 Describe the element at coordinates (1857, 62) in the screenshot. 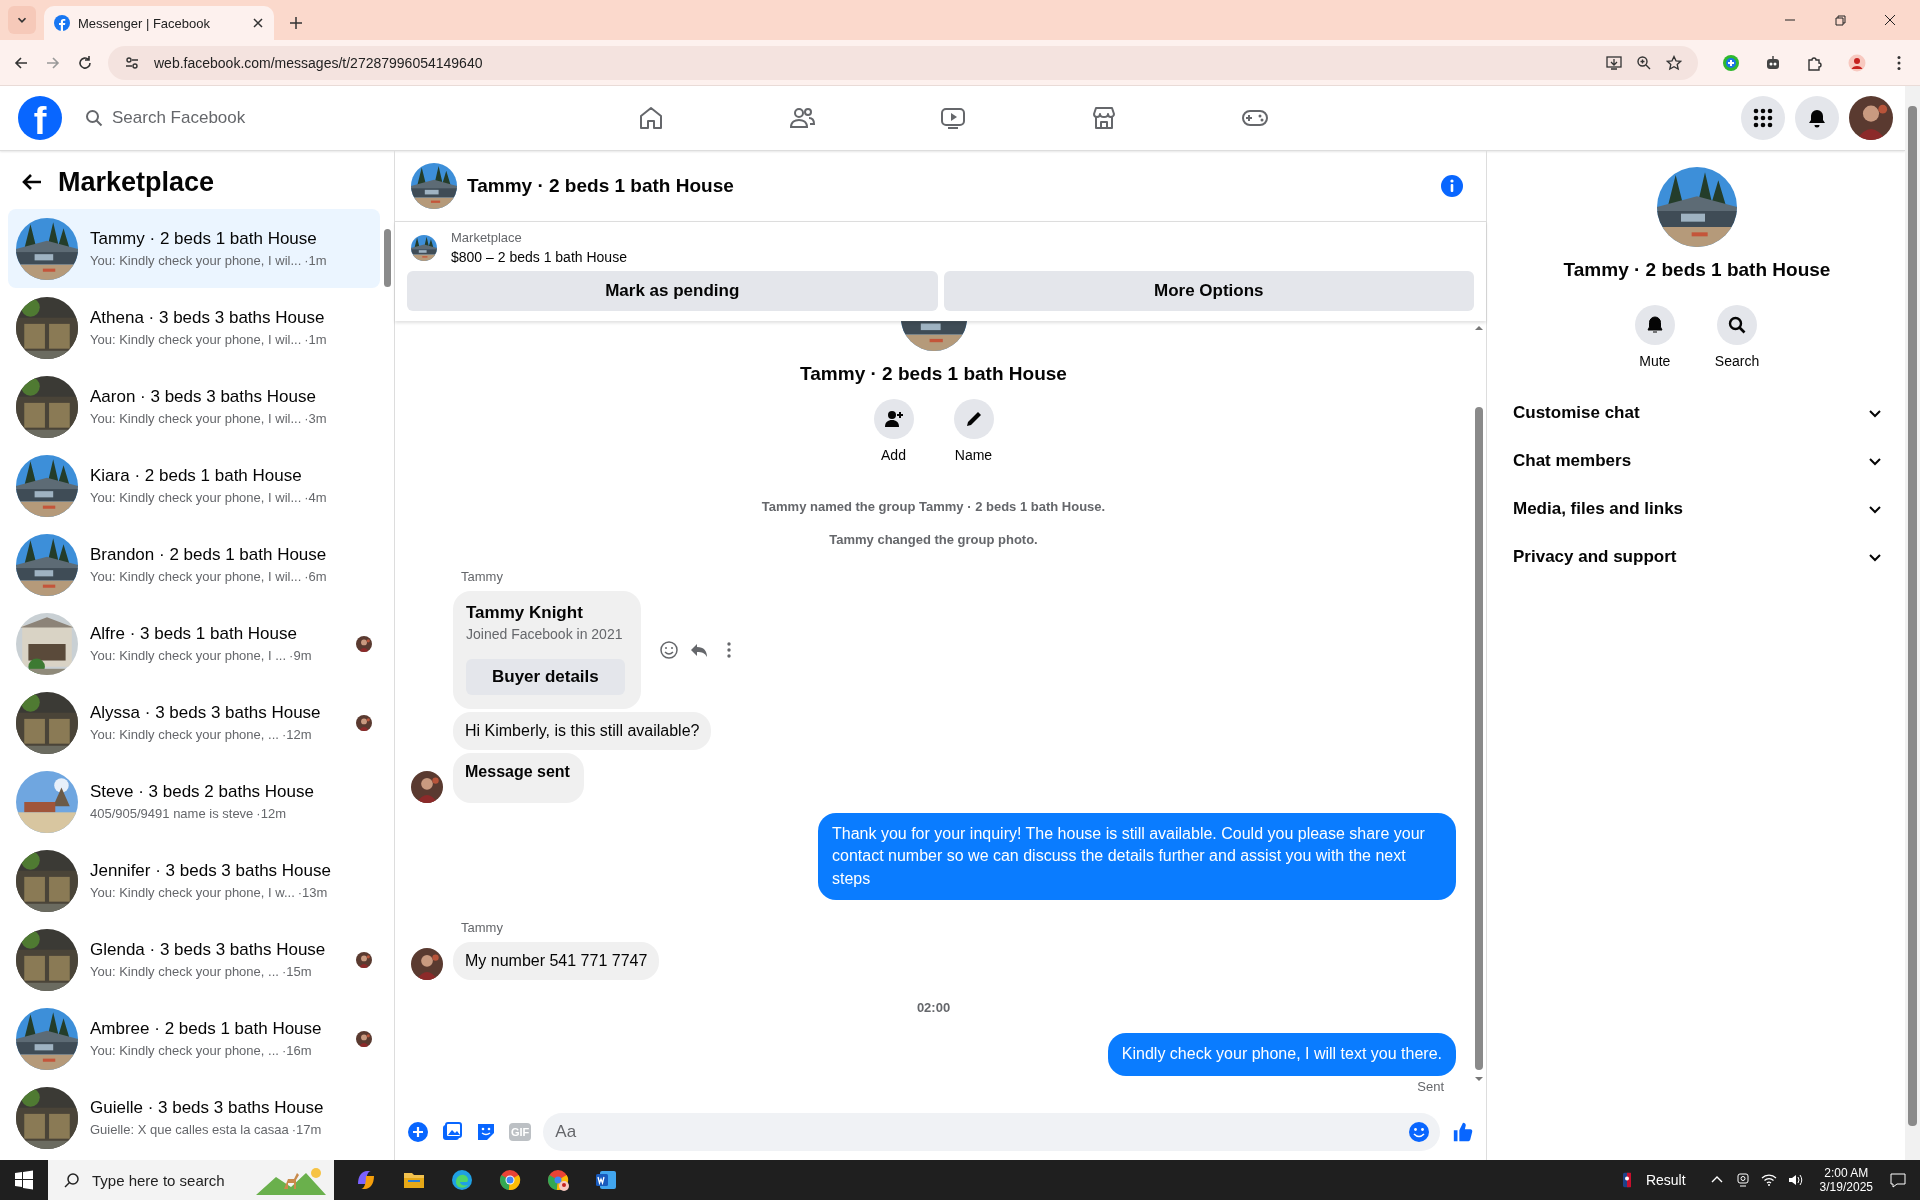

I see `profile-icon` at that location.